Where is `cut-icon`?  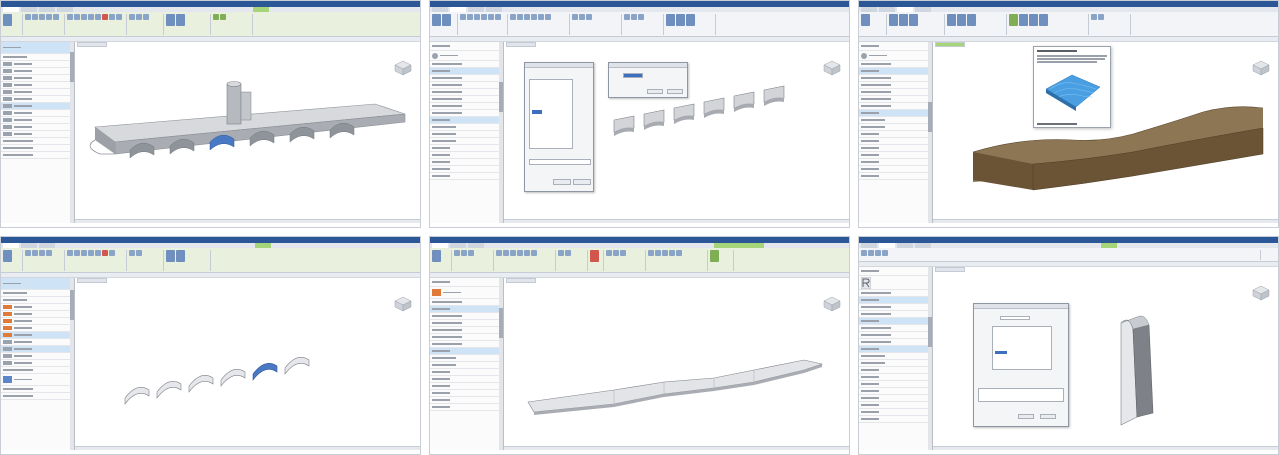
cut-icon is located at coordinates (464, 253).